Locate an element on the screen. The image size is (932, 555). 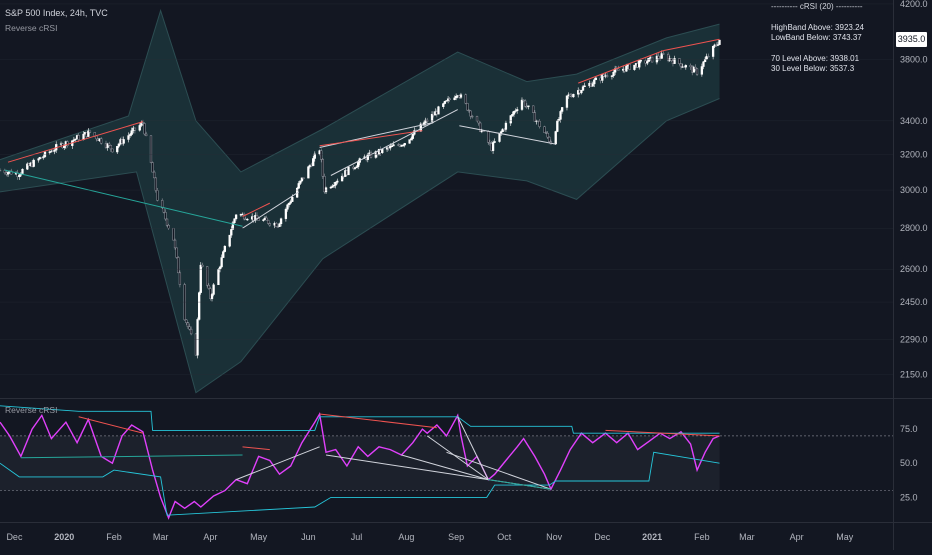
indicator-title: Reverse cRSI is located at coordinates (31, 28).